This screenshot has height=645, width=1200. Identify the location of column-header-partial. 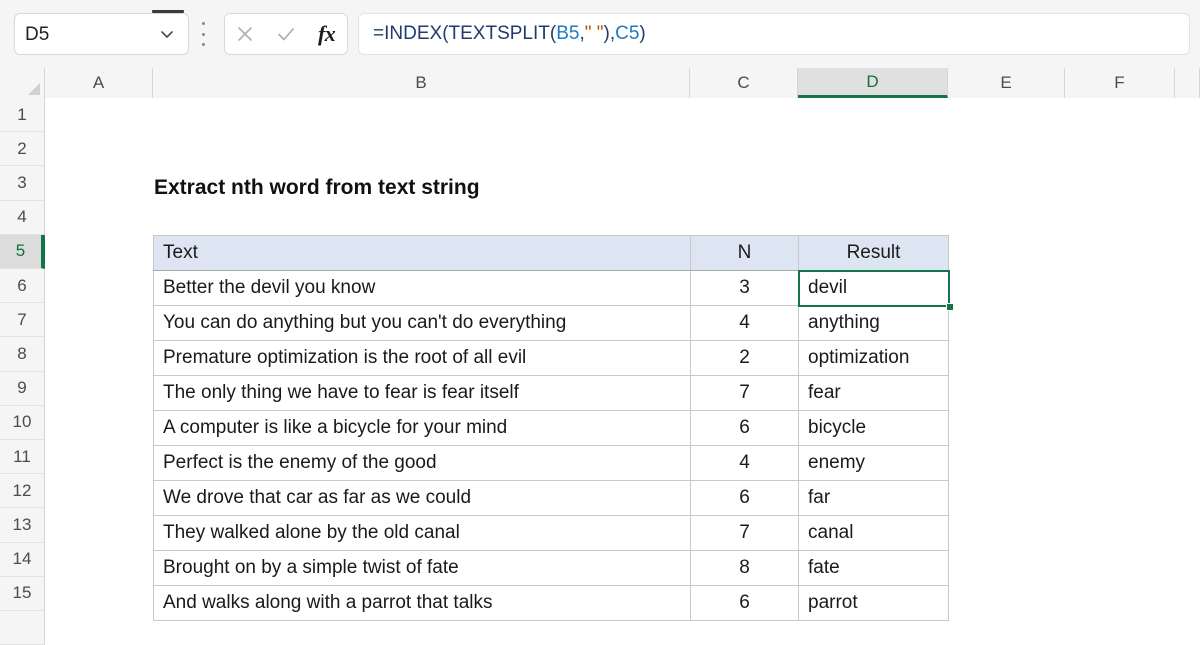
(1187, 83).